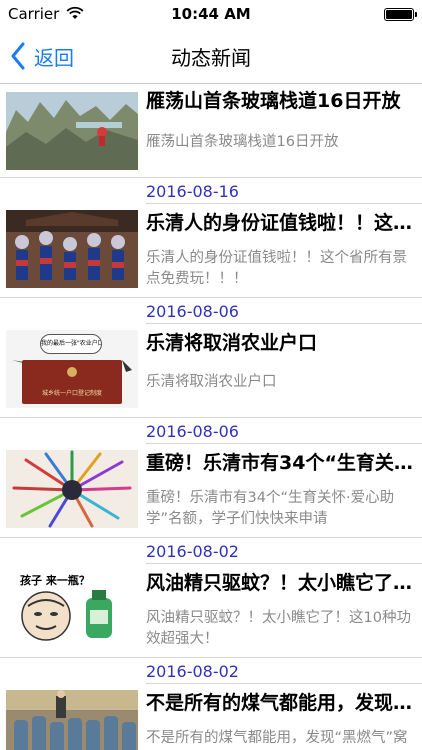 This screenshot has height=750, width=422. What do you see at coordinates (72, 609) in the screenshot?
I see `news-thumbnail: 孩子 来一瓶？` at bounding box center [72, 609].